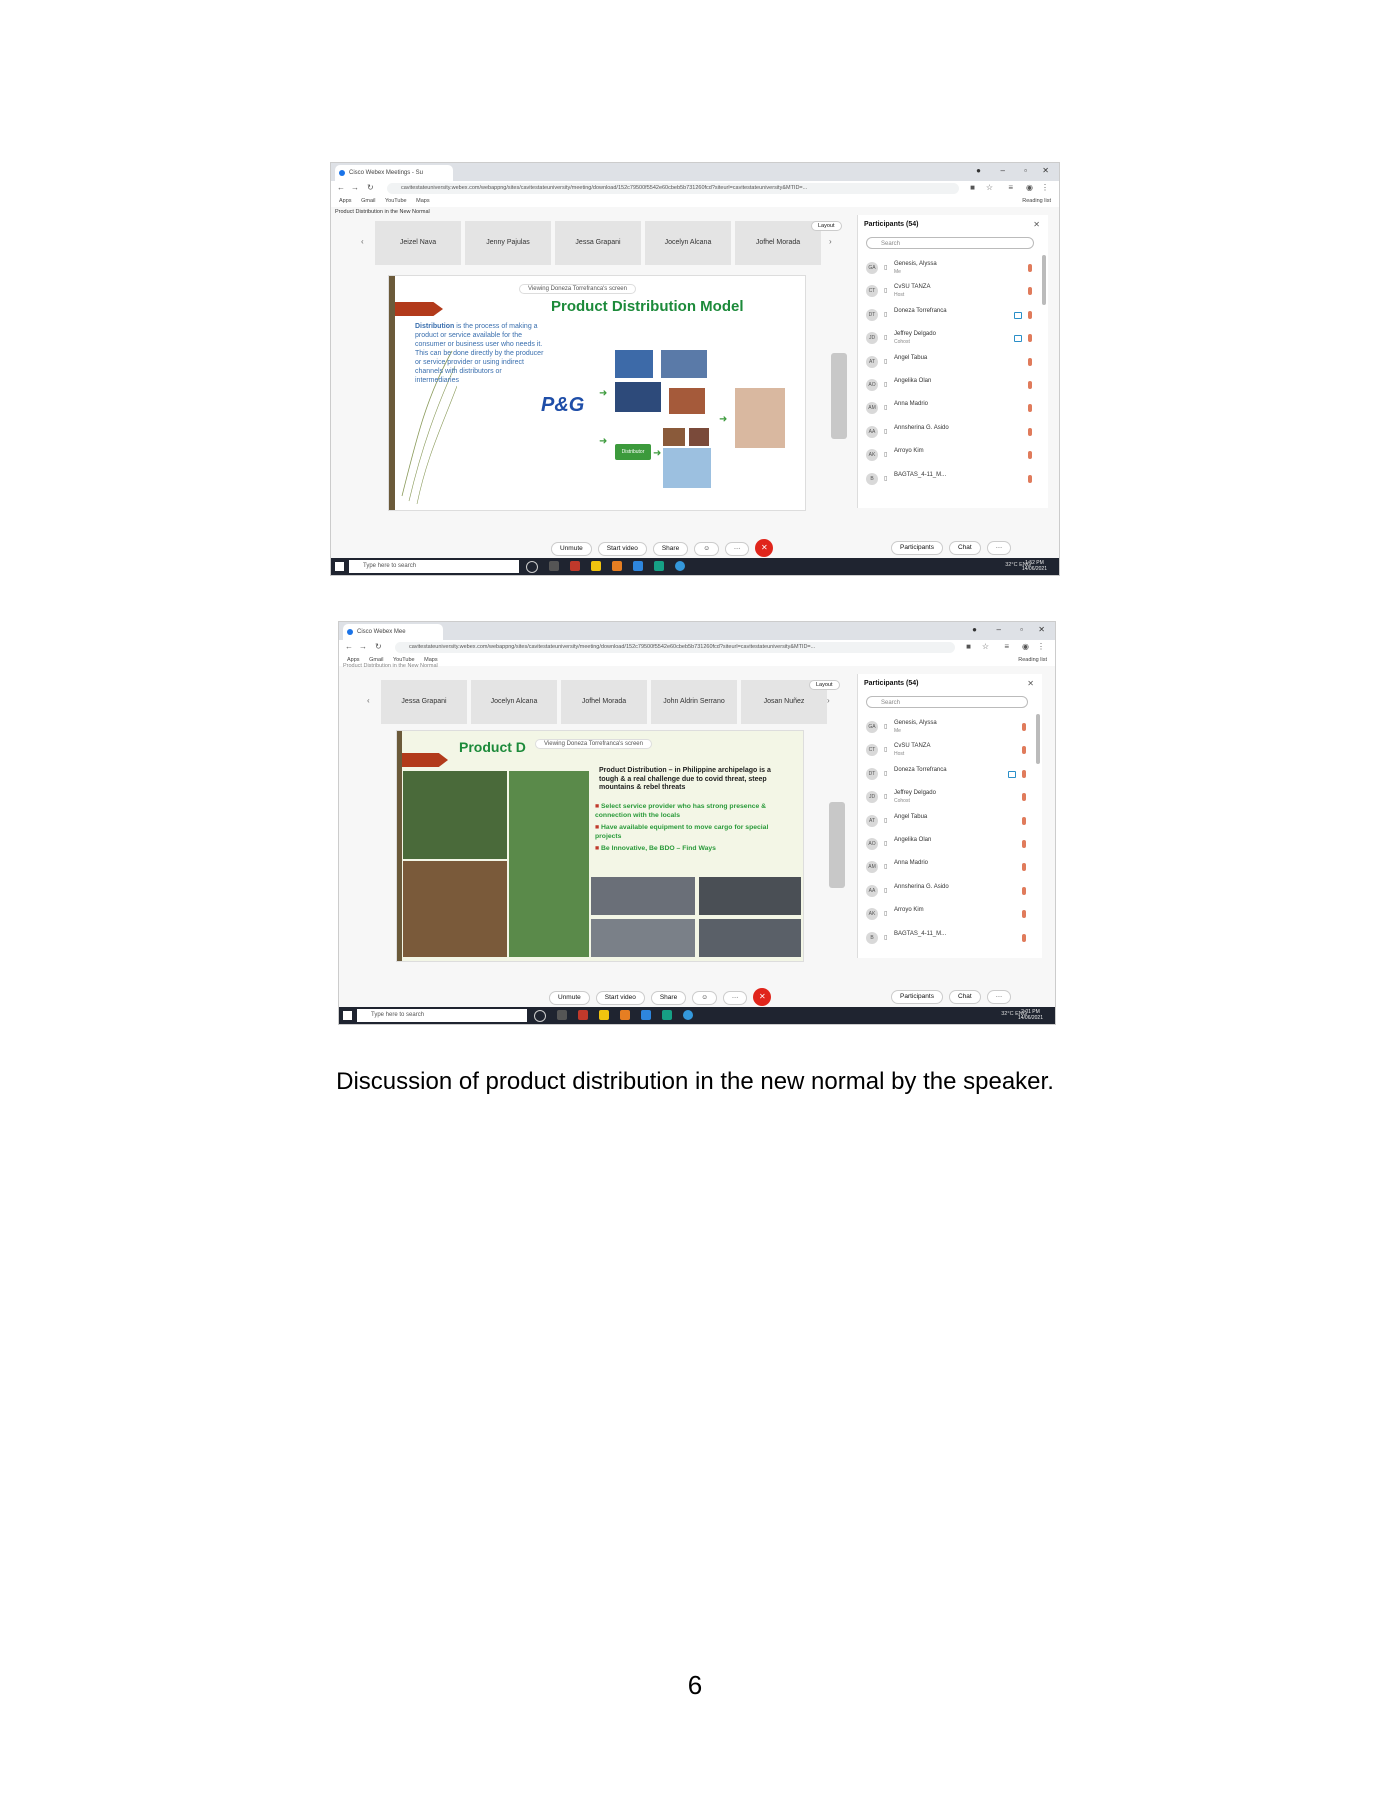 The image size is (1390, 1800). Describe the element at coordinates (418, 243) in the screenshot. I see `video-tile: Jeizel Nava` at that location.